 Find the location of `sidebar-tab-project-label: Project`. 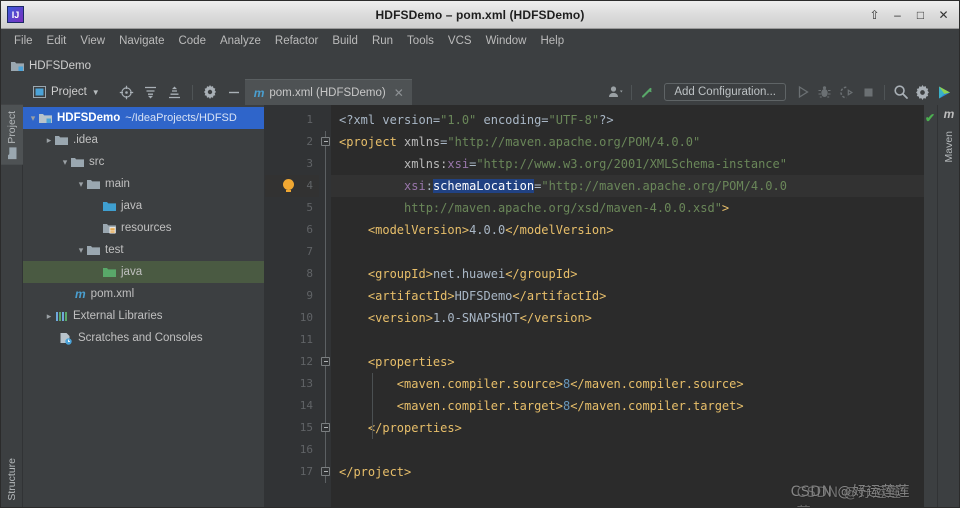

sidebar-tab-project-label: Project is located at coordinates (12, 127).